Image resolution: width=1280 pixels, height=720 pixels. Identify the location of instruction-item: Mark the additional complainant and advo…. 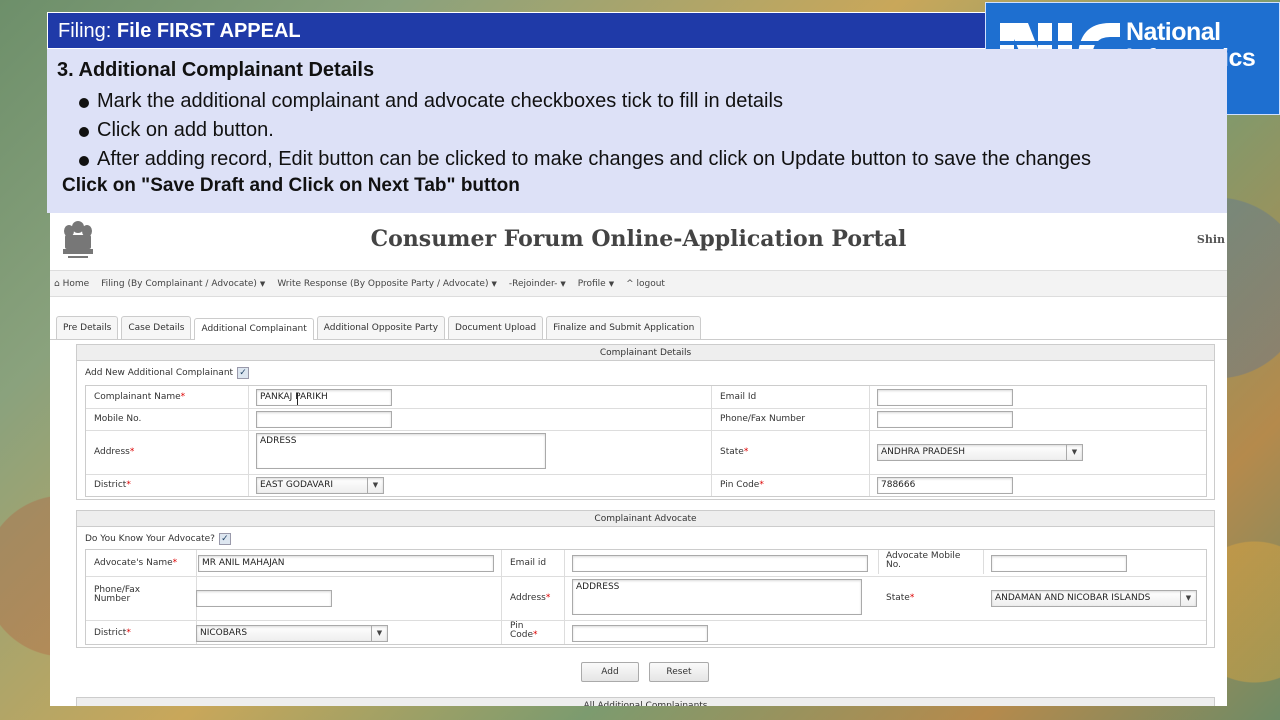
(647, 101).